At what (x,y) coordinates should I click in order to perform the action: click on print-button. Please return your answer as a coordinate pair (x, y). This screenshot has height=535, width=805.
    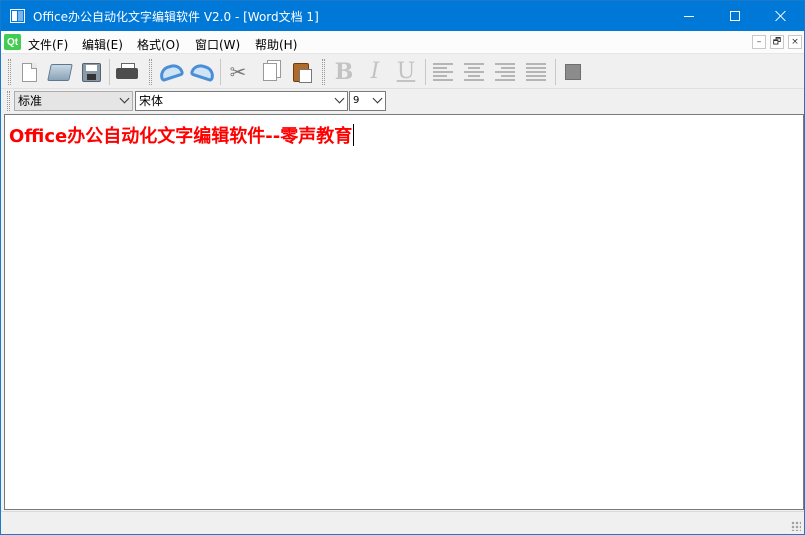
    Looking at the image, I should click on (127, 72).